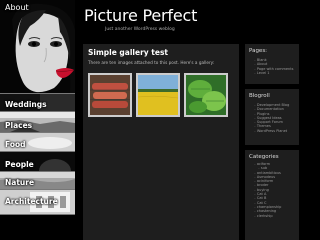  I want to click on pages-widget-title: Pages:, so click(258, 51).